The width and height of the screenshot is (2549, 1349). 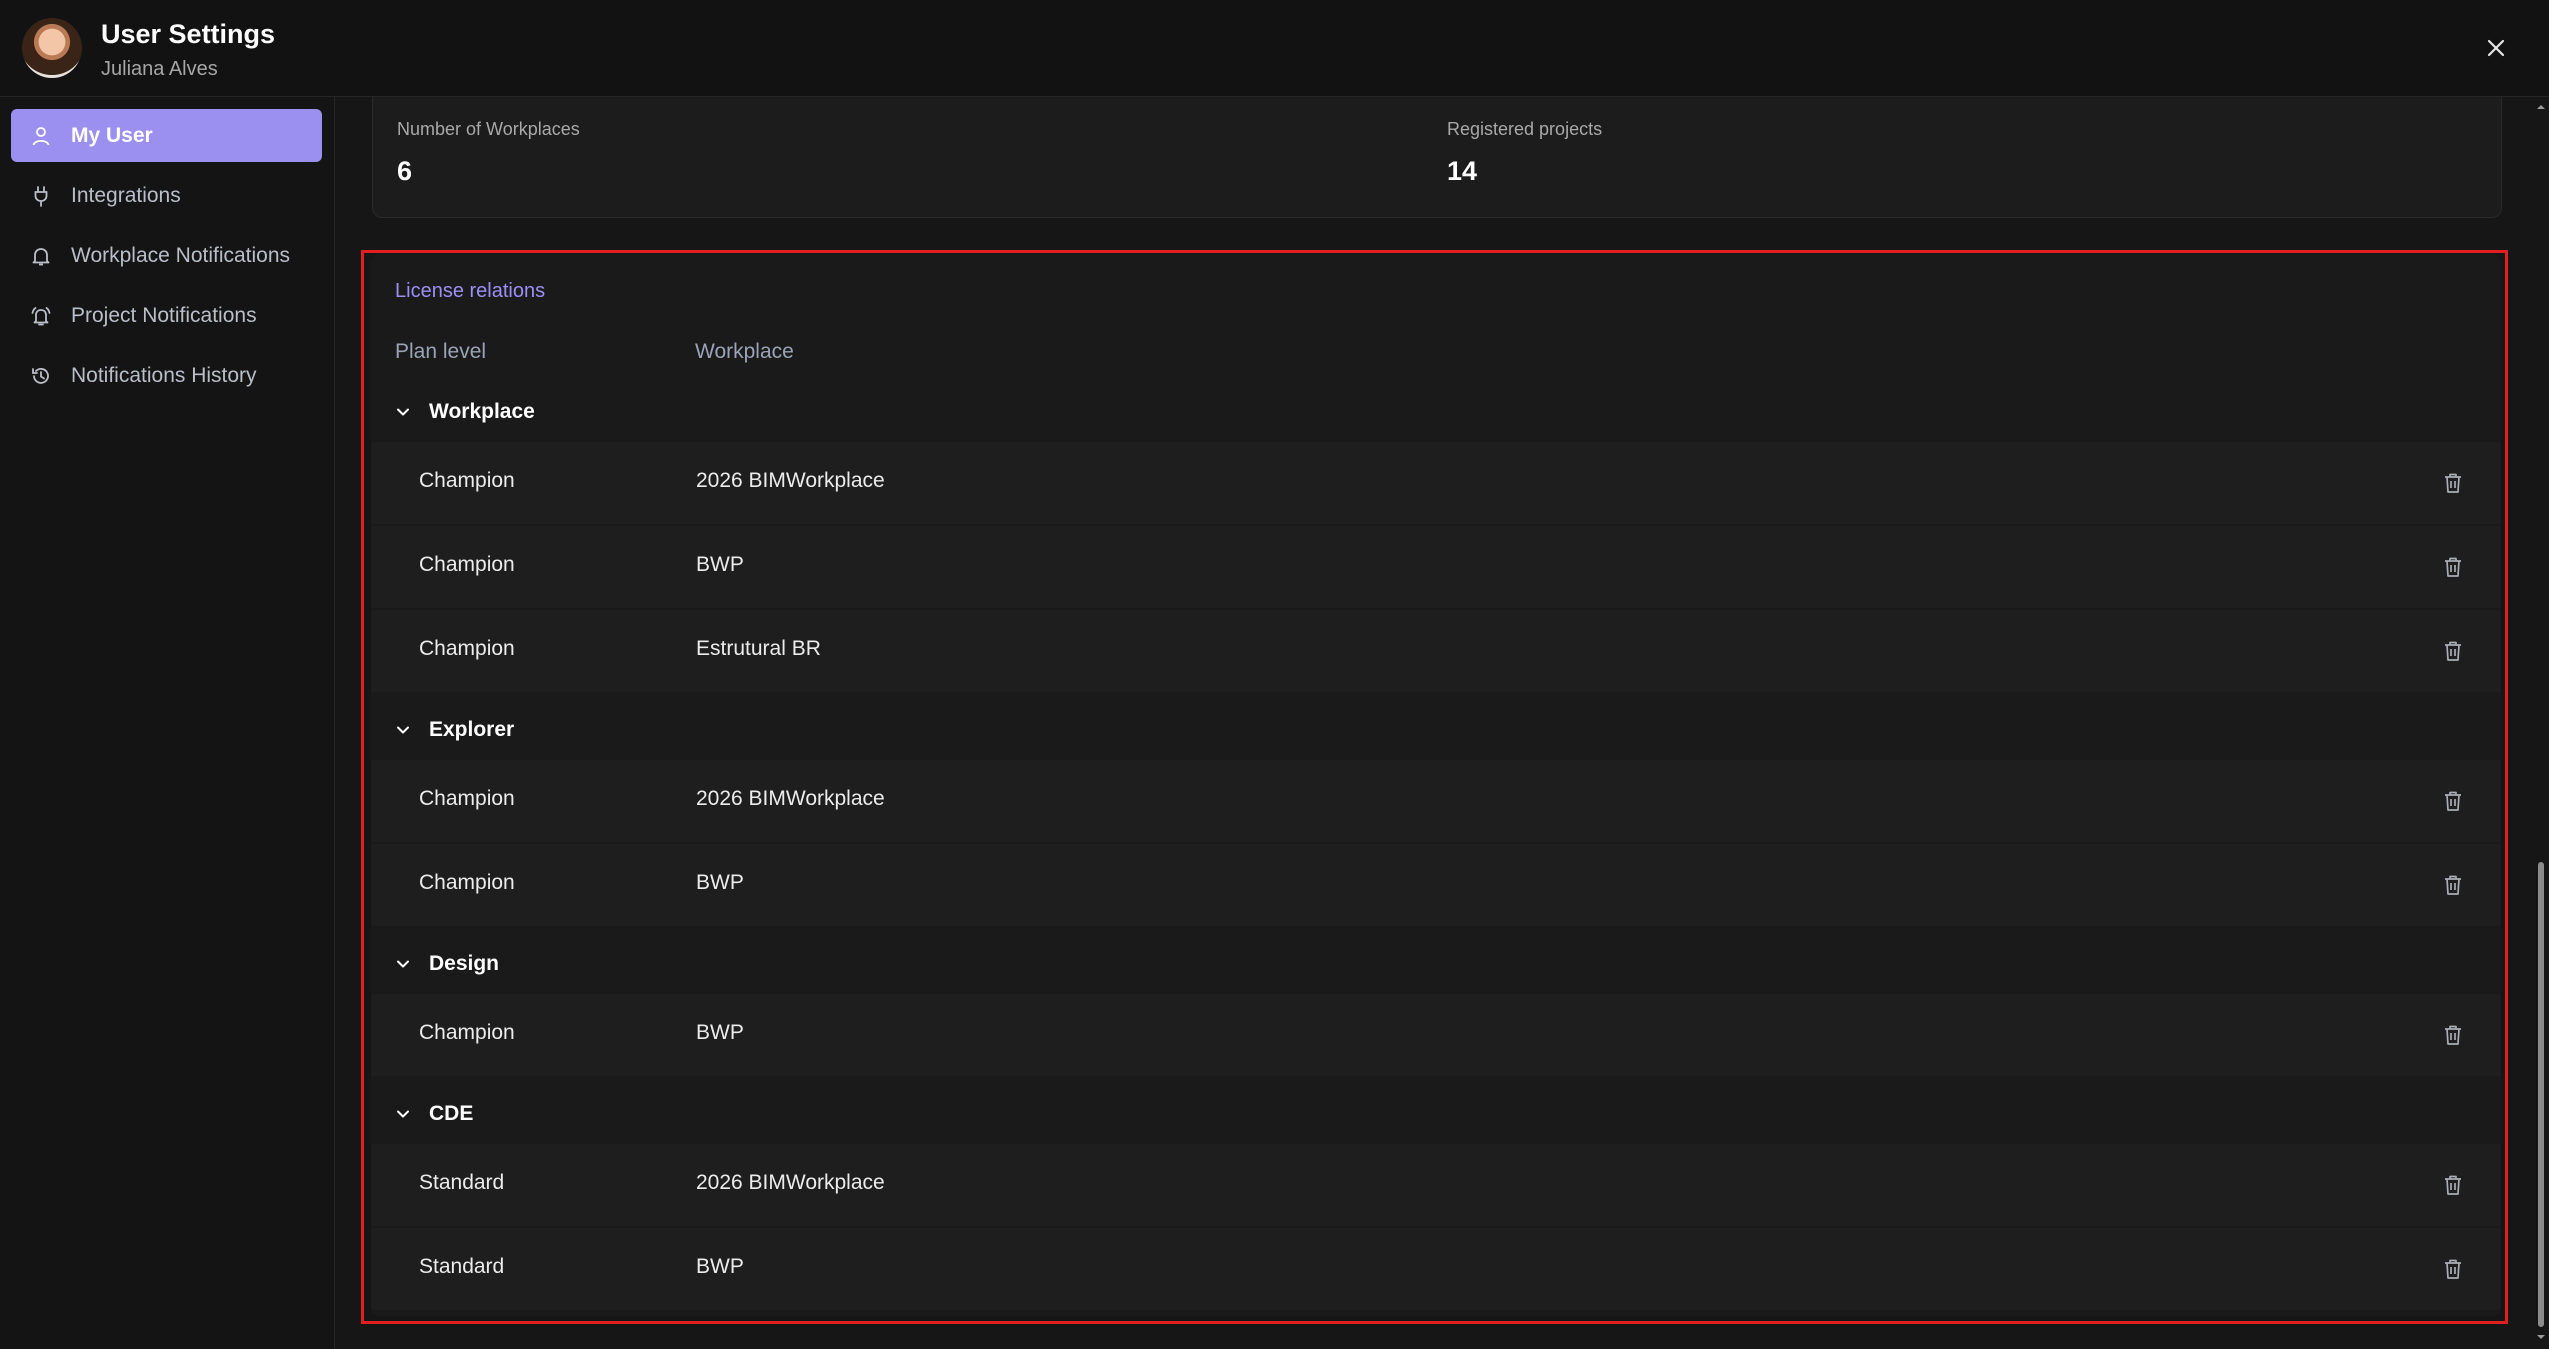 I want to click on group-header-workplace: Workplace, so click(x=1436, y=412).